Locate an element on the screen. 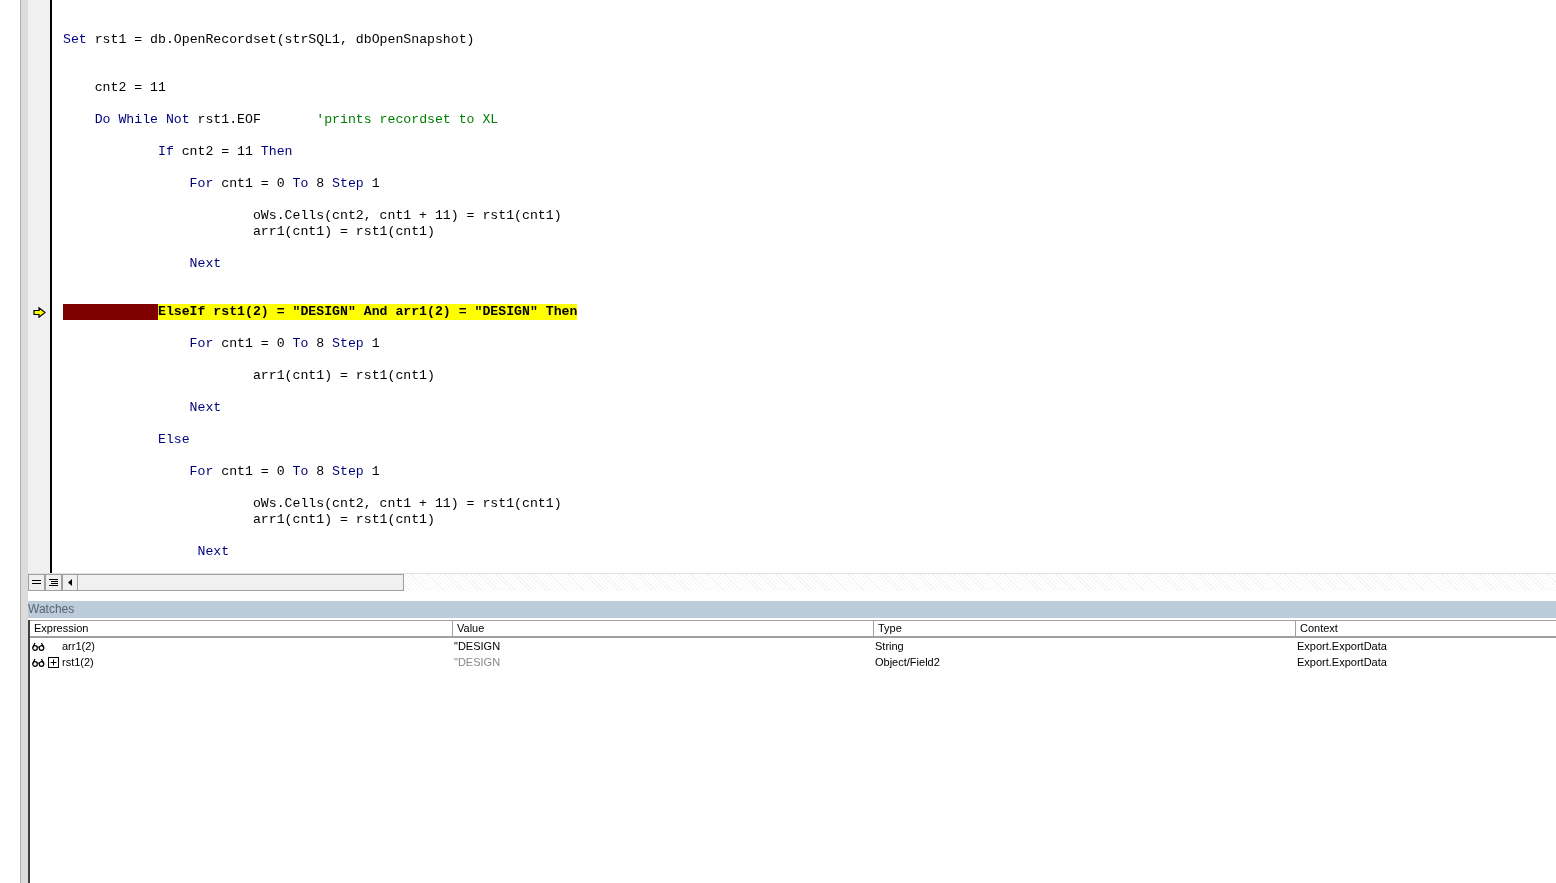 The height and width of the screenshot is (883, 1556). watches-title: Watches is located at coordinates (792, 609).